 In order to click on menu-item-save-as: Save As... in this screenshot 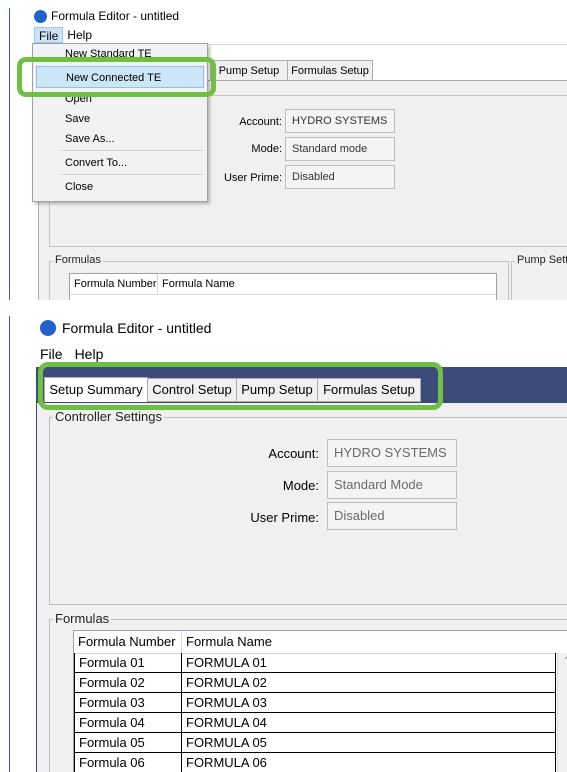, I will do `click(120, 139)`.